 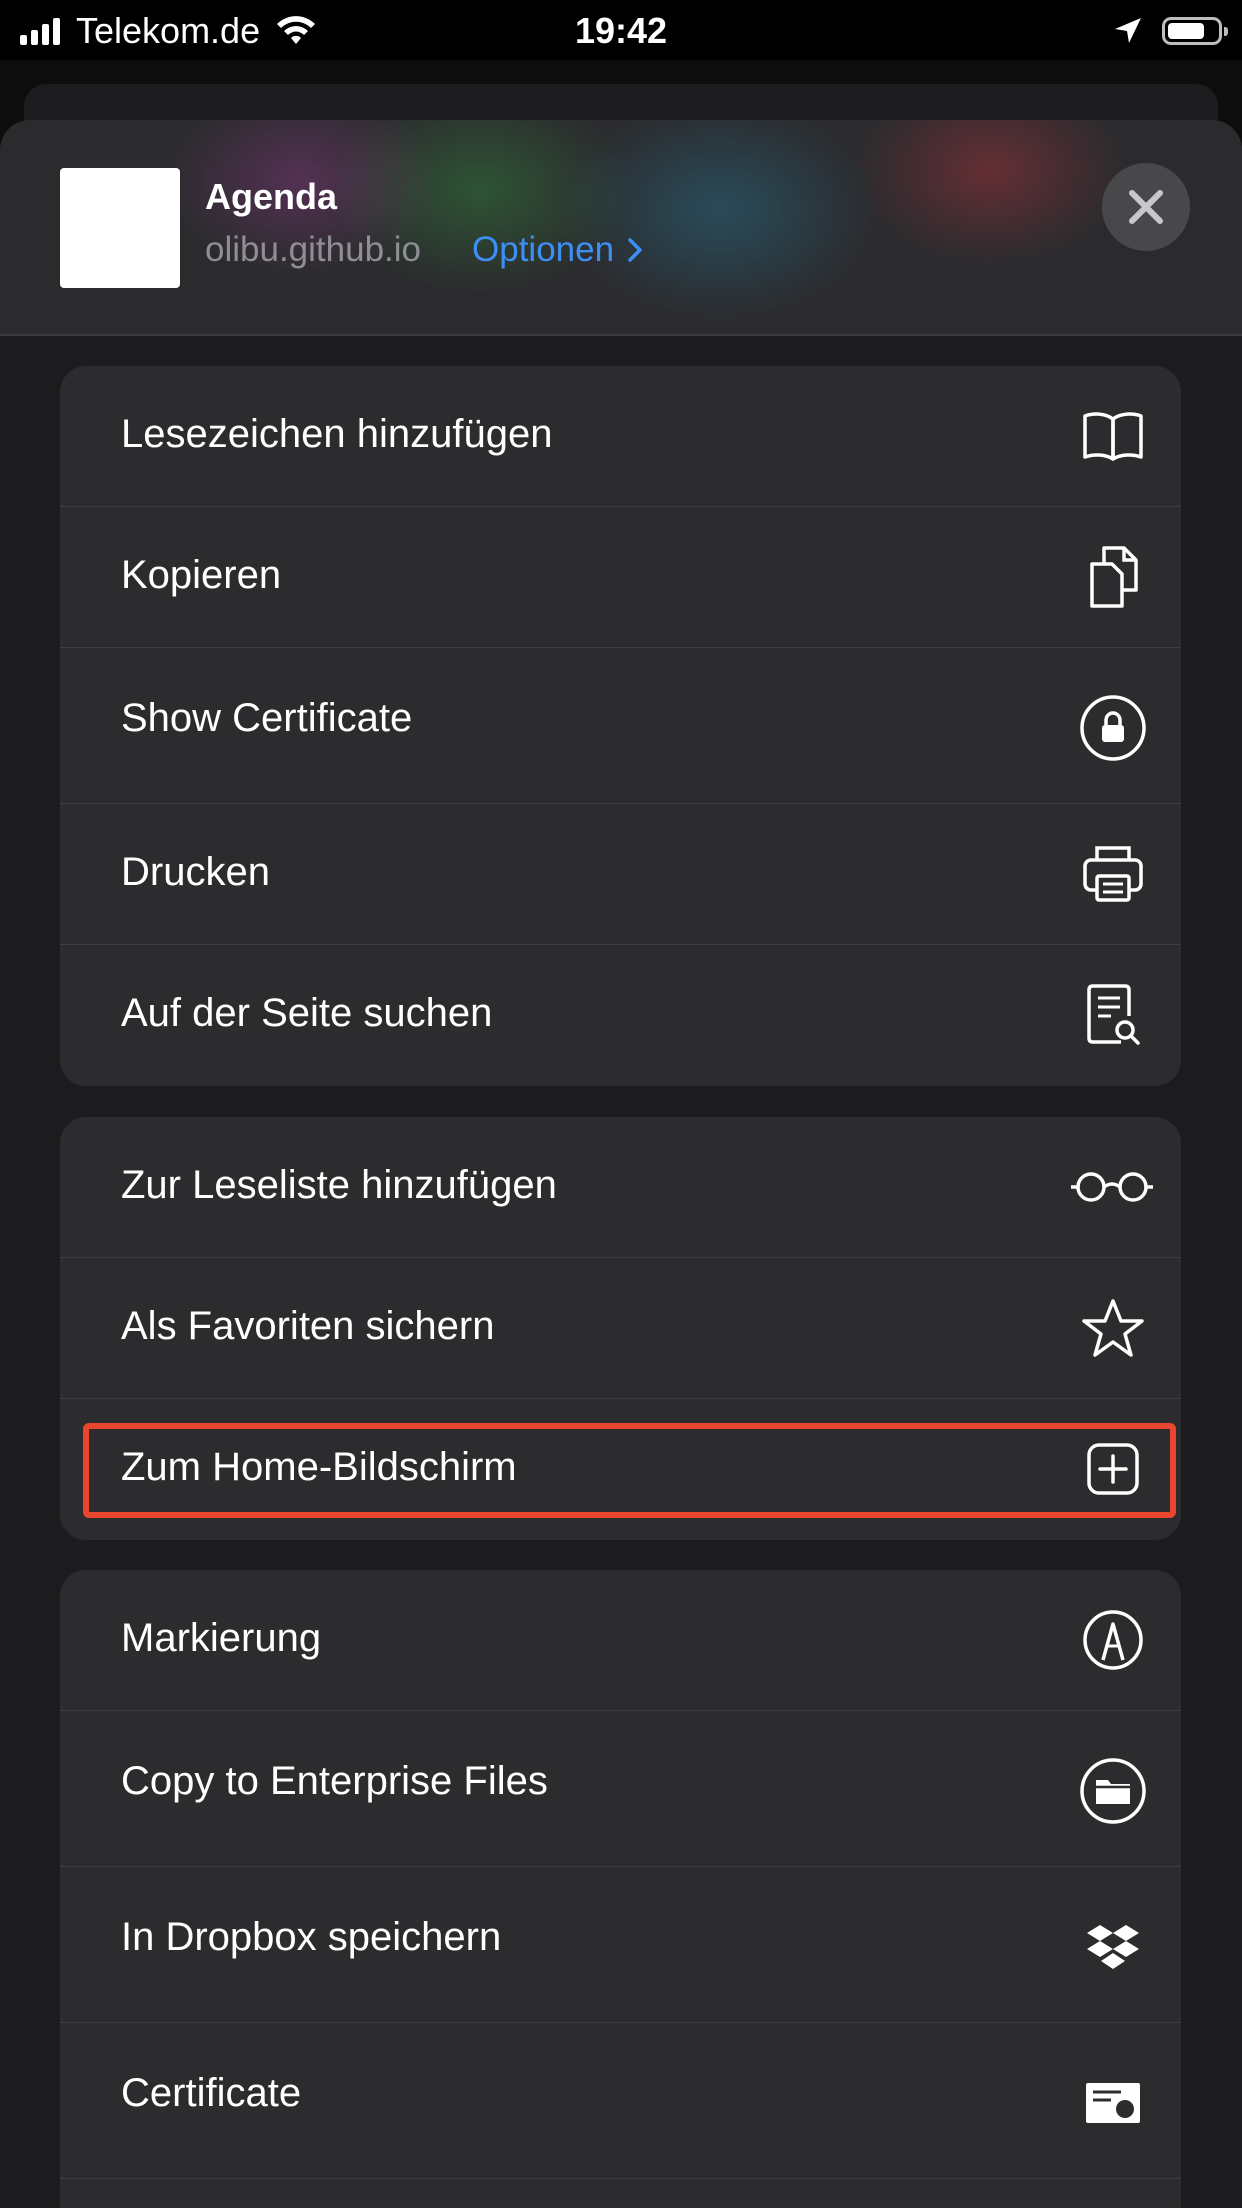 I want to click on action-find-on-page: Auf der Seite suchen, so click(x=620, y=1015).